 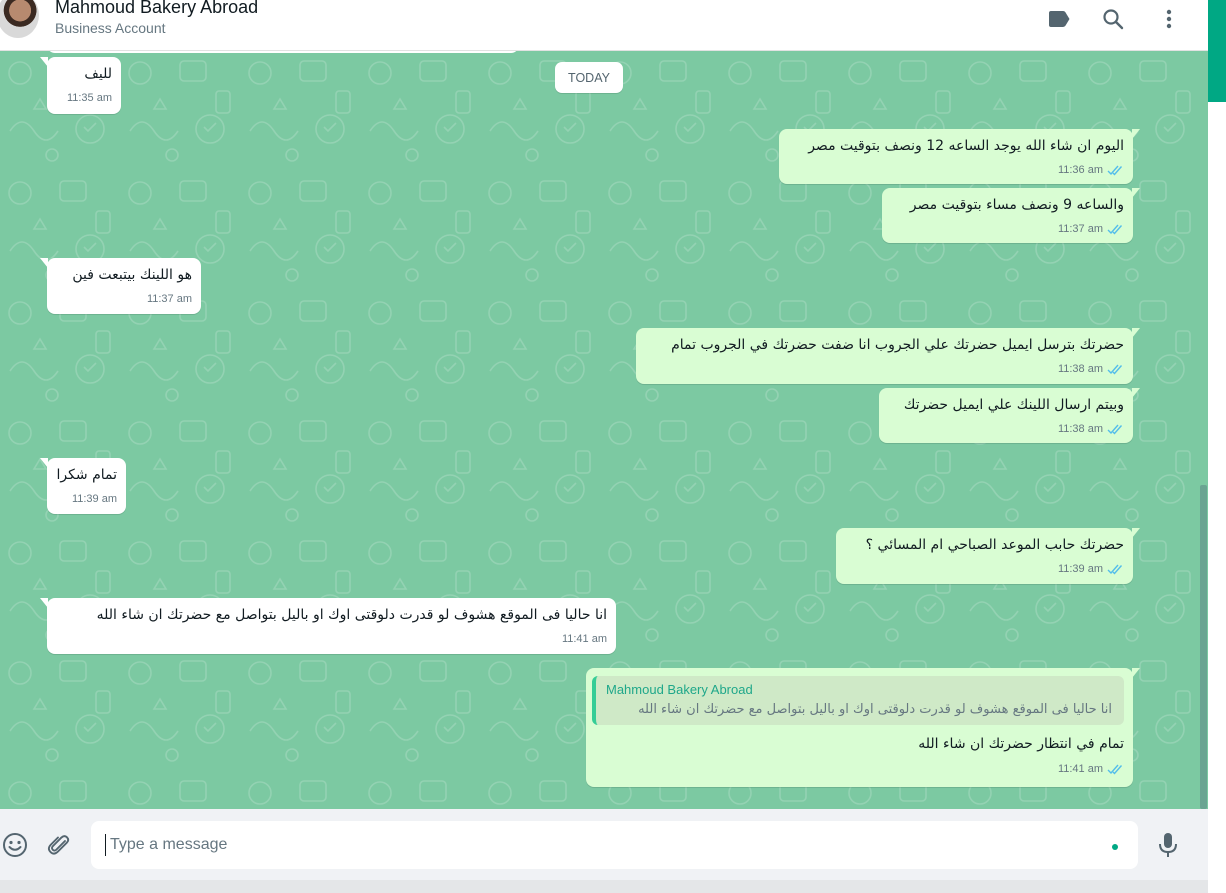 I want to click on mic-icon, so click(x=1168, y=845).